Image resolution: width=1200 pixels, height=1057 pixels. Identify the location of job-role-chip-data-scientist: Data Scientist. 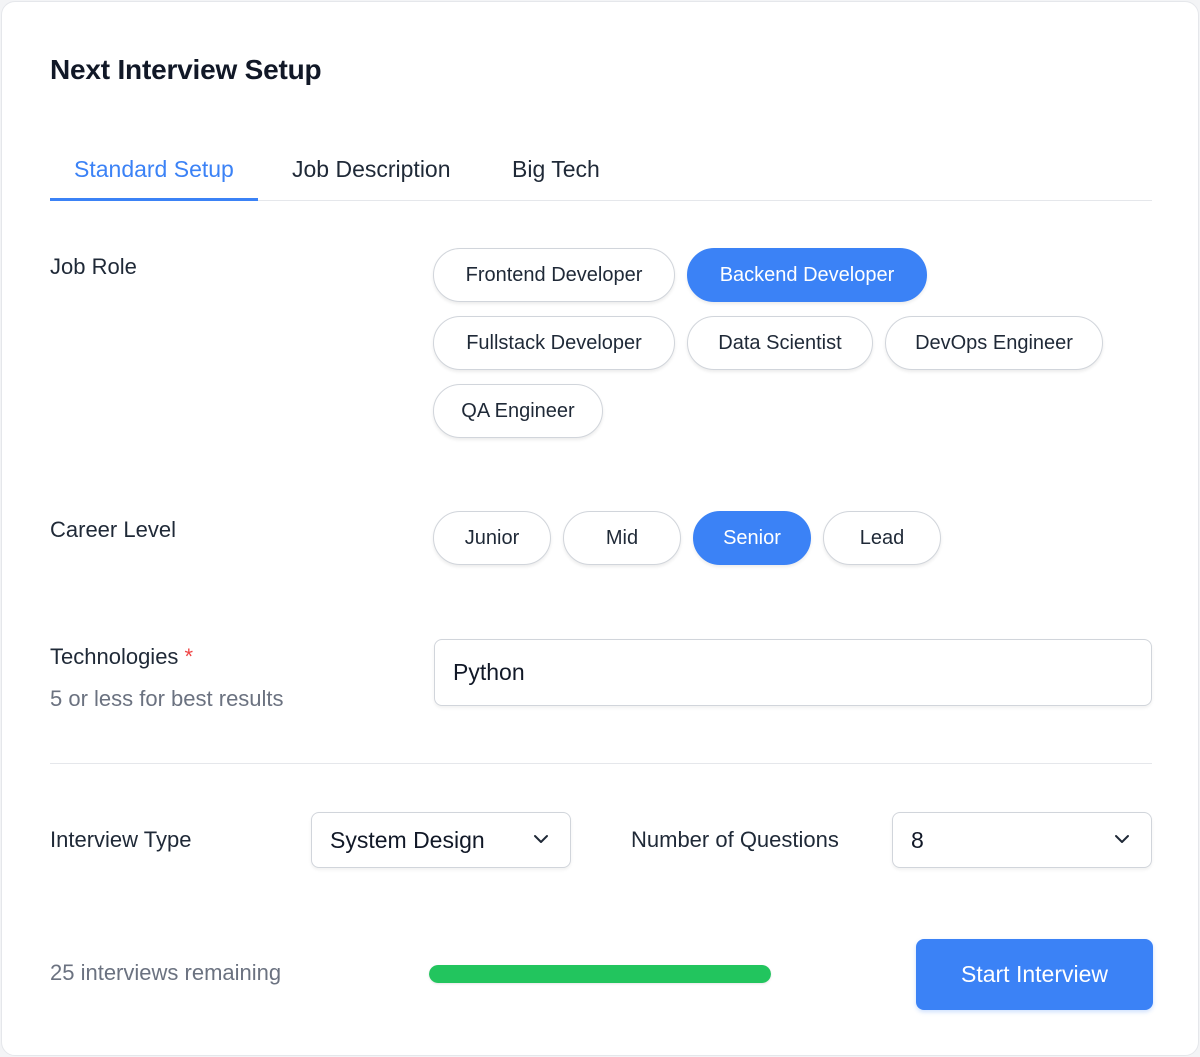
(780, 343).